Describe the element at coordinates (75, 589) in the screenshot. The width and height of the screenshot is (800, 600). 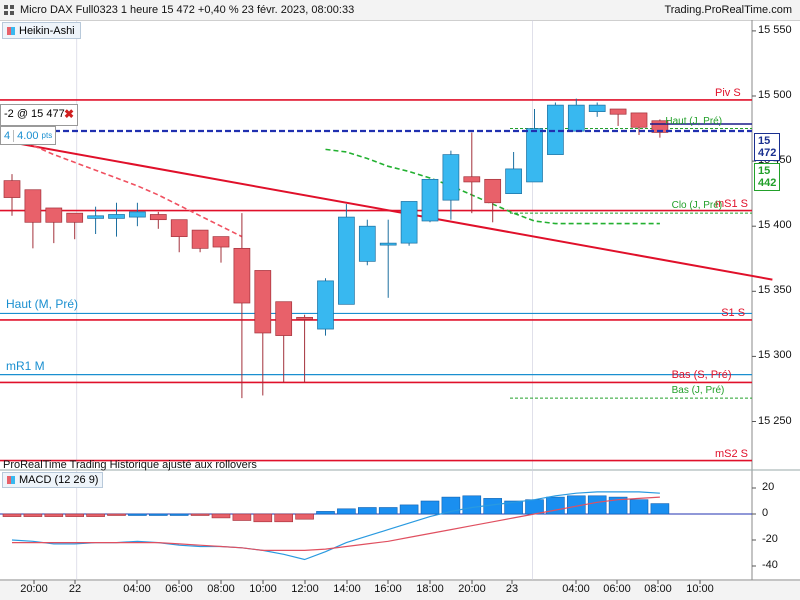
I see `time-tick-label: 22` at that location.